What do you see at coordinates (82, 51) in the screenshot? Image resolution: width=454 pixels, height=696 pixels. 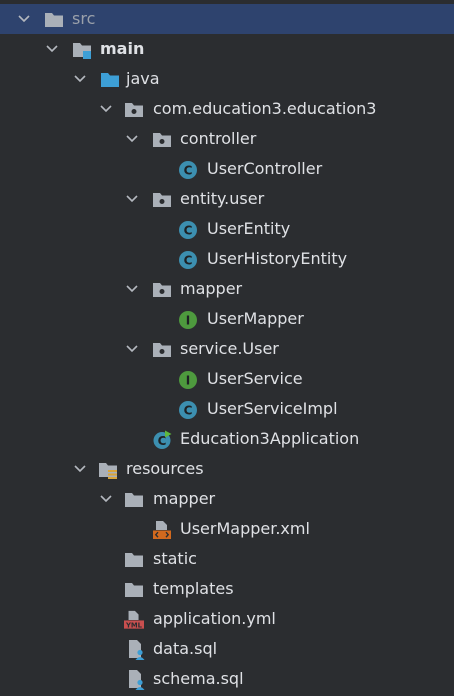 I see `source-root-folder-icon` at bounding box center [82, 51].